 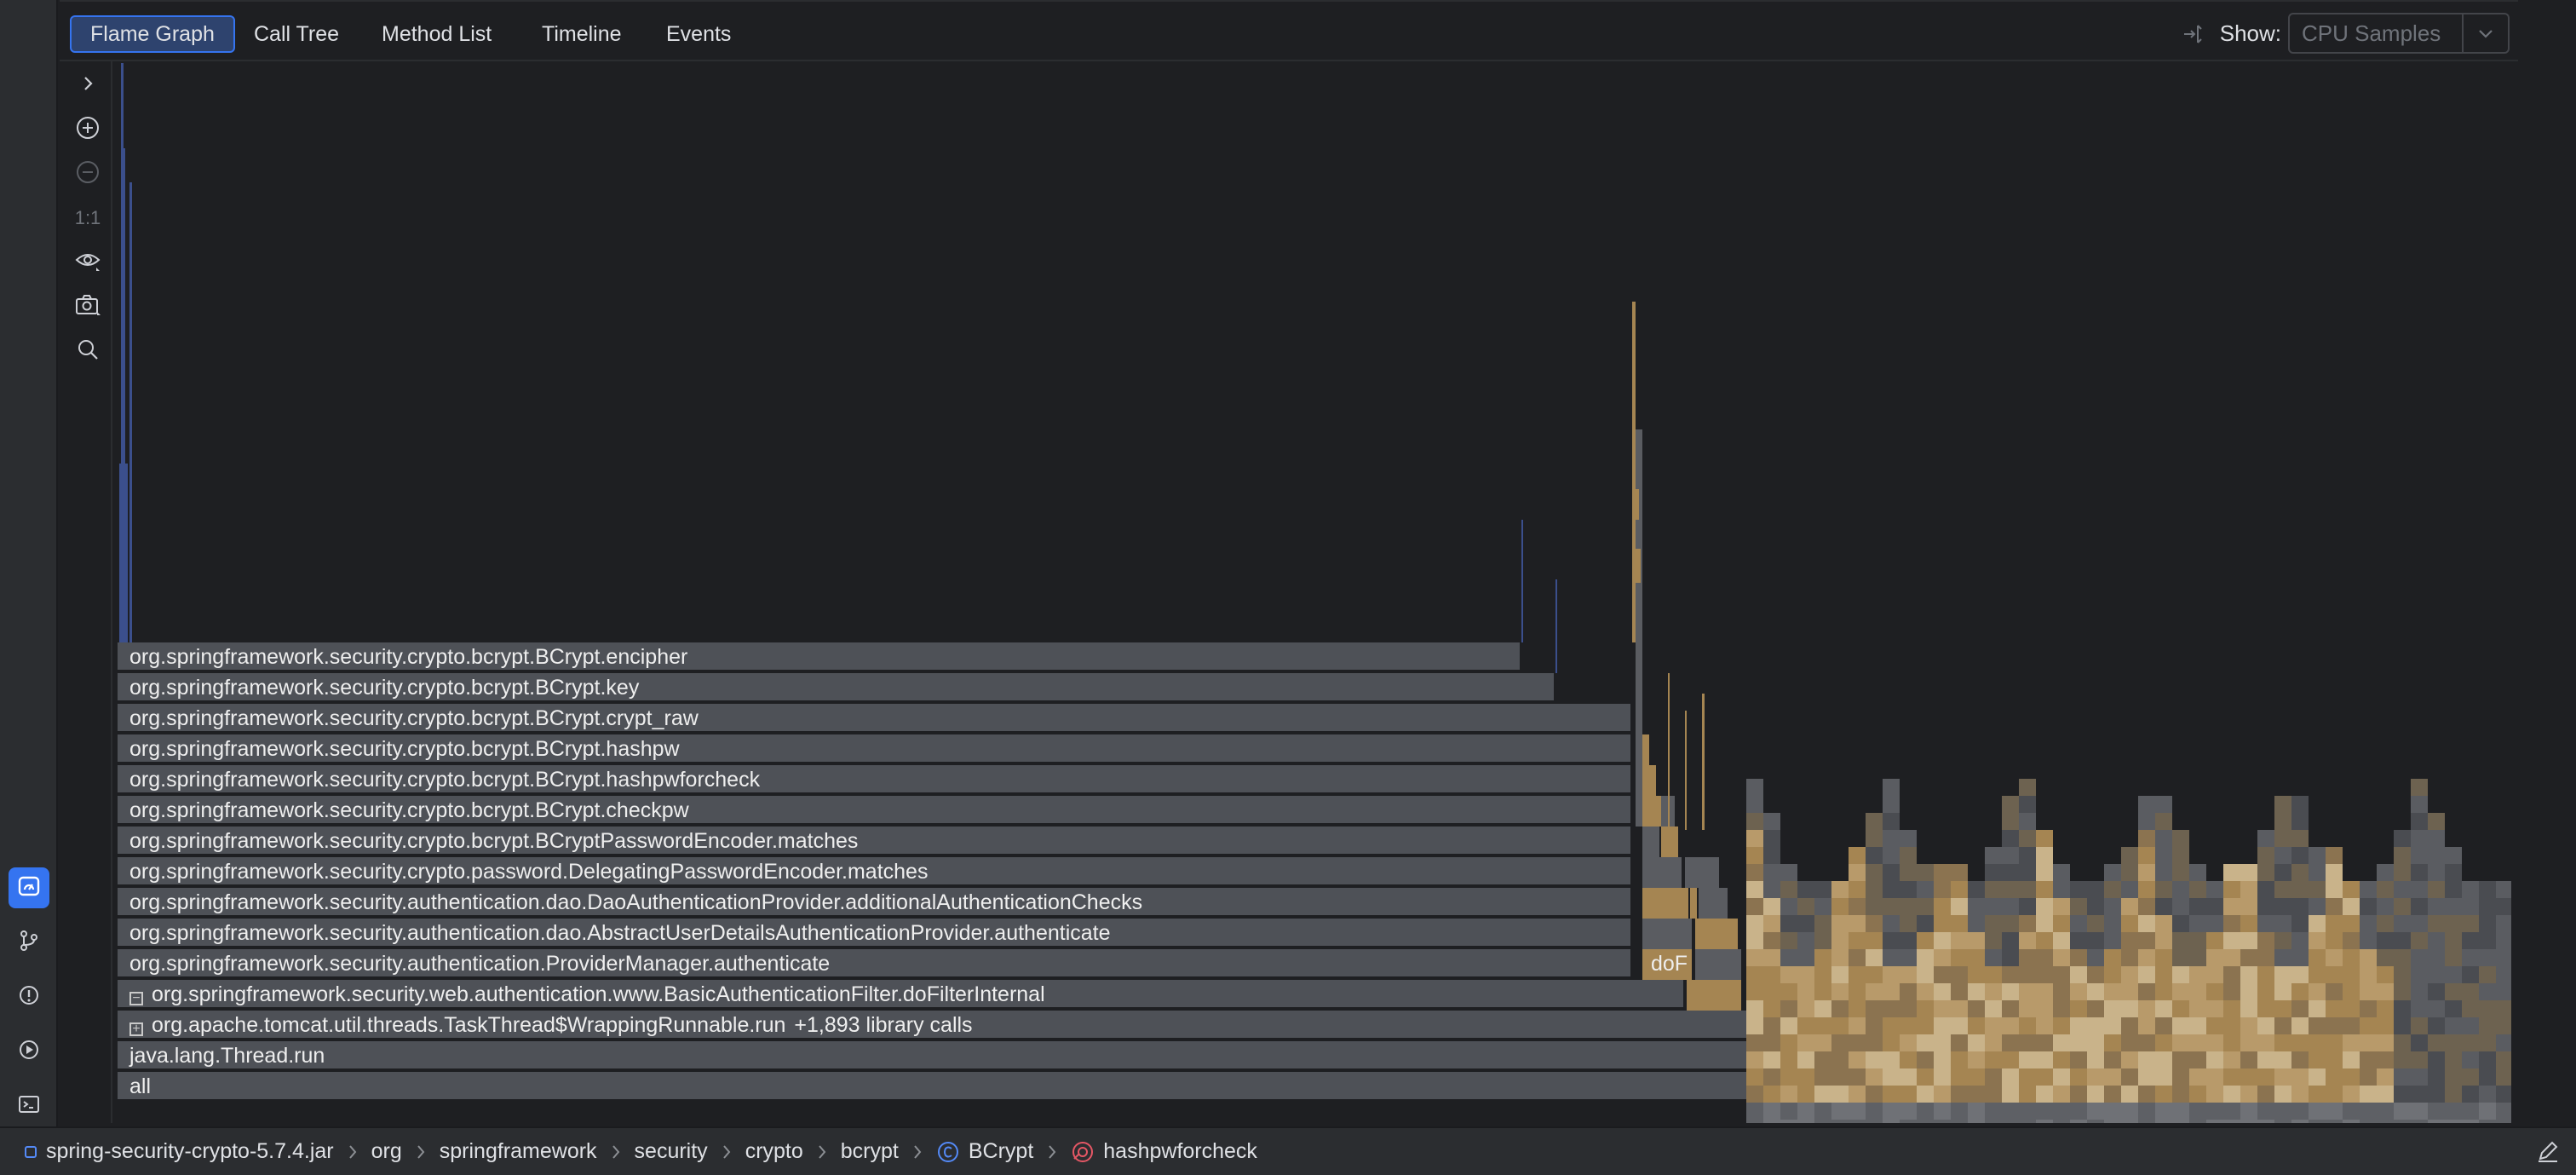 I want to click on flame-frame-label: java.lang.Thread.run, so click(x=227, y=1056).